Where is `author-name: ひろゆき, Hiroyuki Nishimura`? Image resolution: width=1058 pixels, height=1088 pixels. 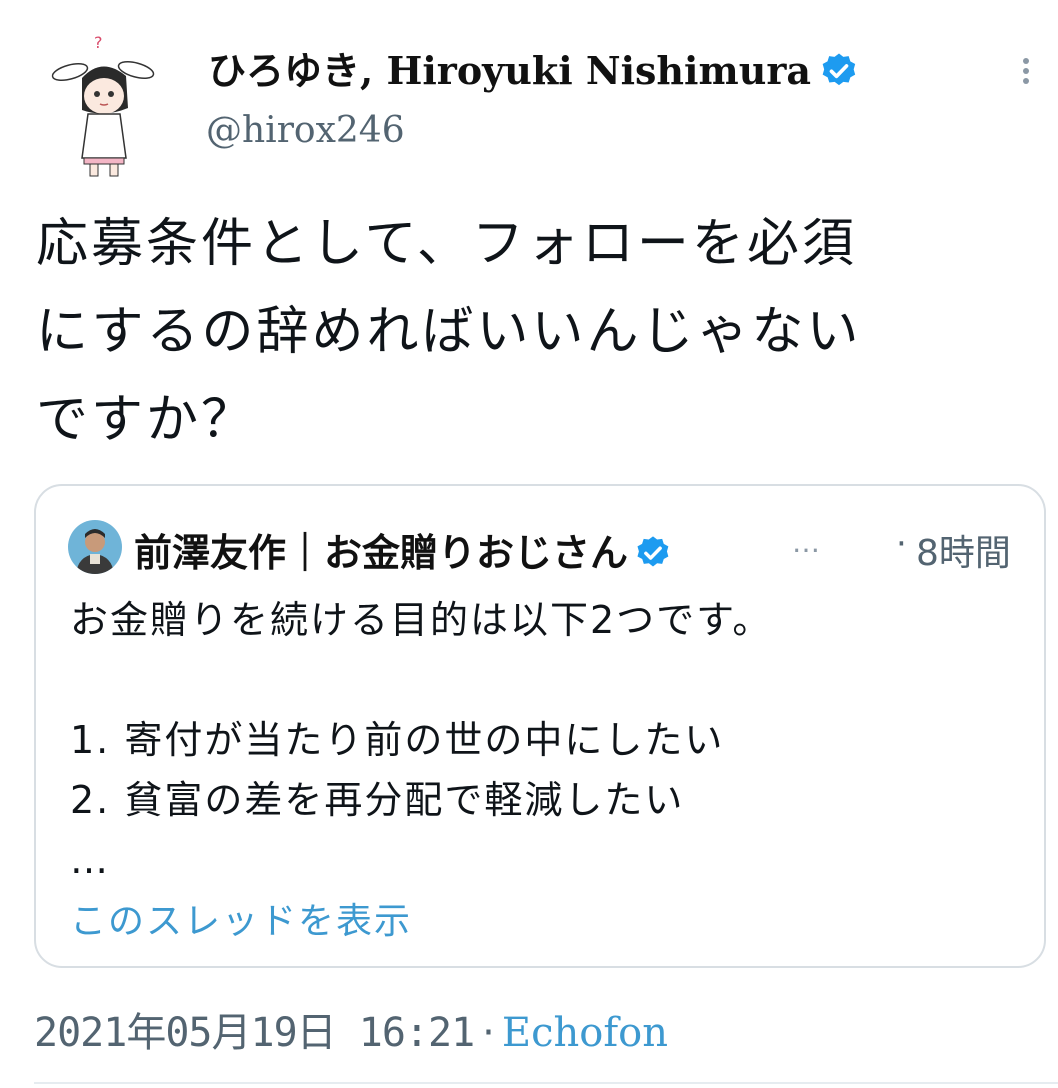 author-name: ひろゆき, Hiroyuki Nishimura is located at coordinates (509, 70).